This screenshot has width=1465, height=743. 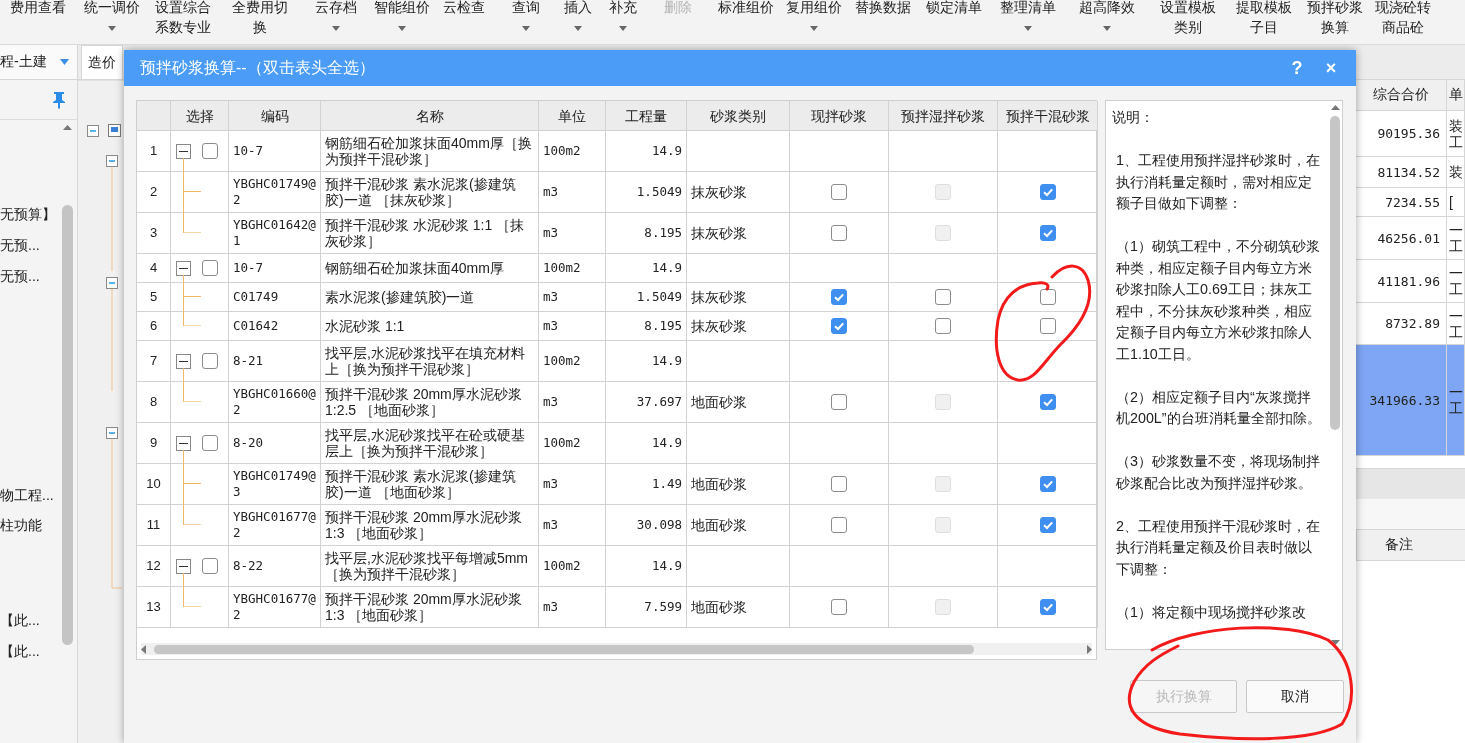 I want to click on toolbar-button: 锁定清单, so click(x=954, y=22).